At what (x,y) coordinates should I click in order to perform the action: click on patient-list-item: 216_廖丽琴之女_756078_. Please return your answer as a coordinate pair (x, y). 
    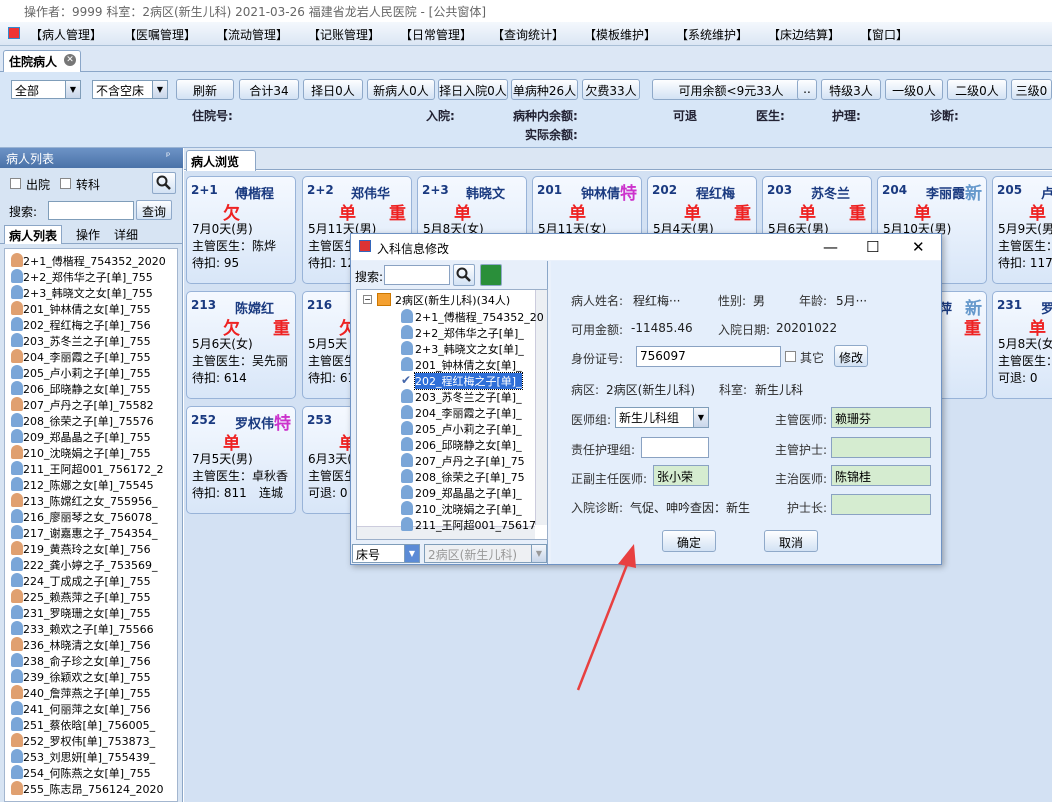
    Looking at the image, I should click on (90, 517).